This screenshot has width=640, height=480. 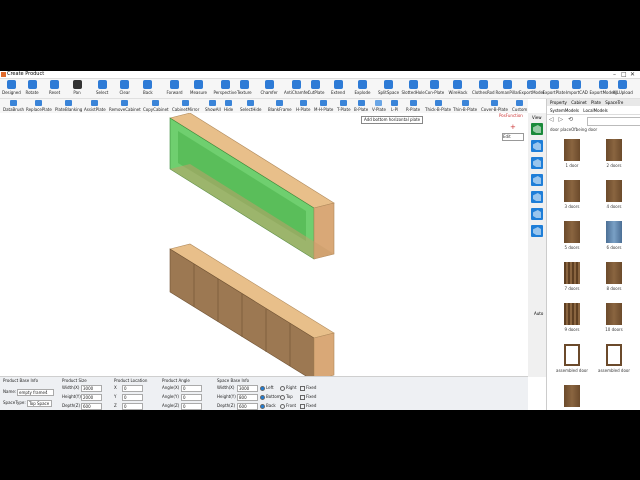 What do you see at coordinates (35, 392) in the screenshot?
I see `name-input: empty frame4` at bounding box center [35, 392].